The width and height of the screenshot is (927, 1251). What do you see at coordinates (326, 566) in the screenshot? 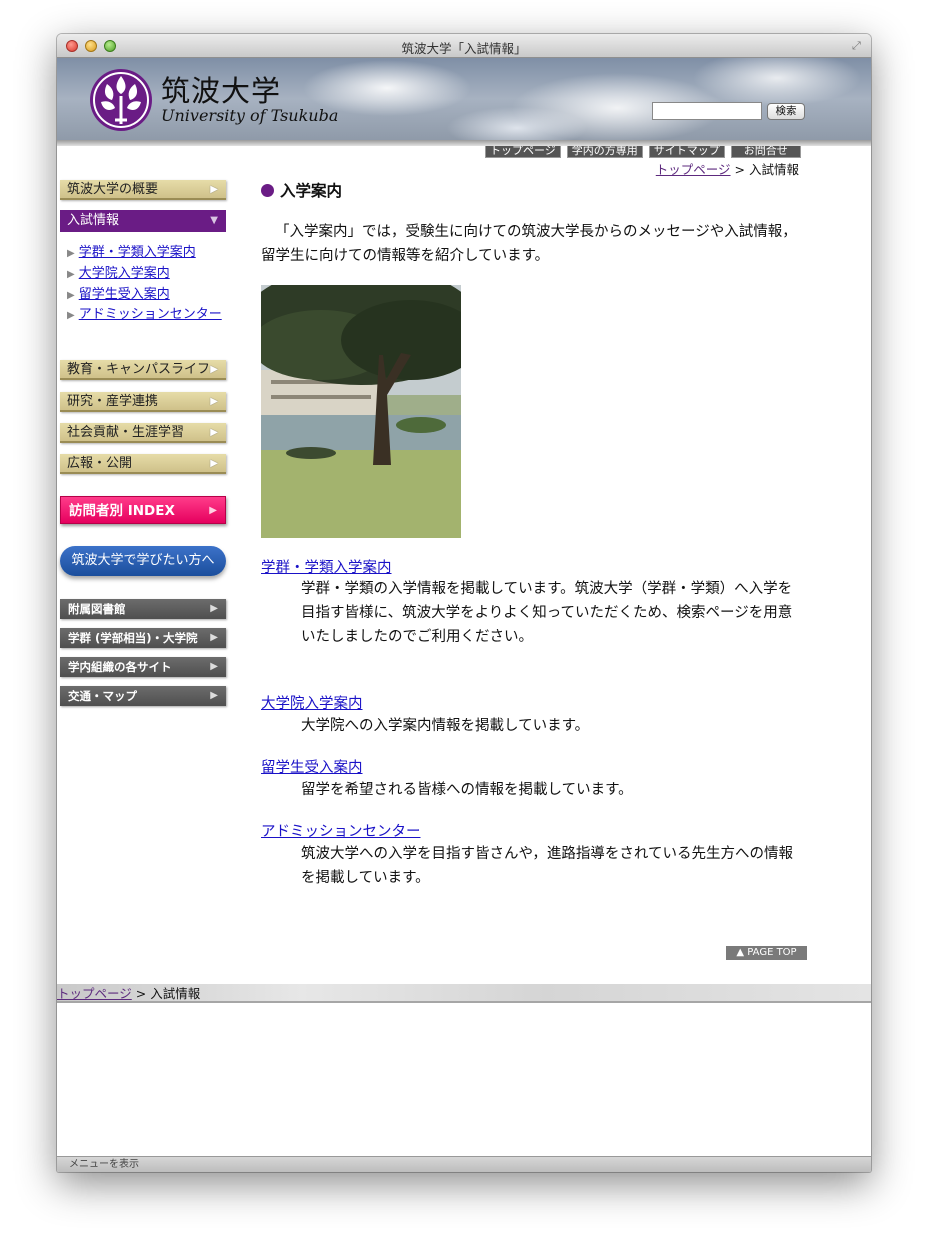
I see `entry-link-undergrad: 学群・学類入学案内` at bounding box center [326, 566].